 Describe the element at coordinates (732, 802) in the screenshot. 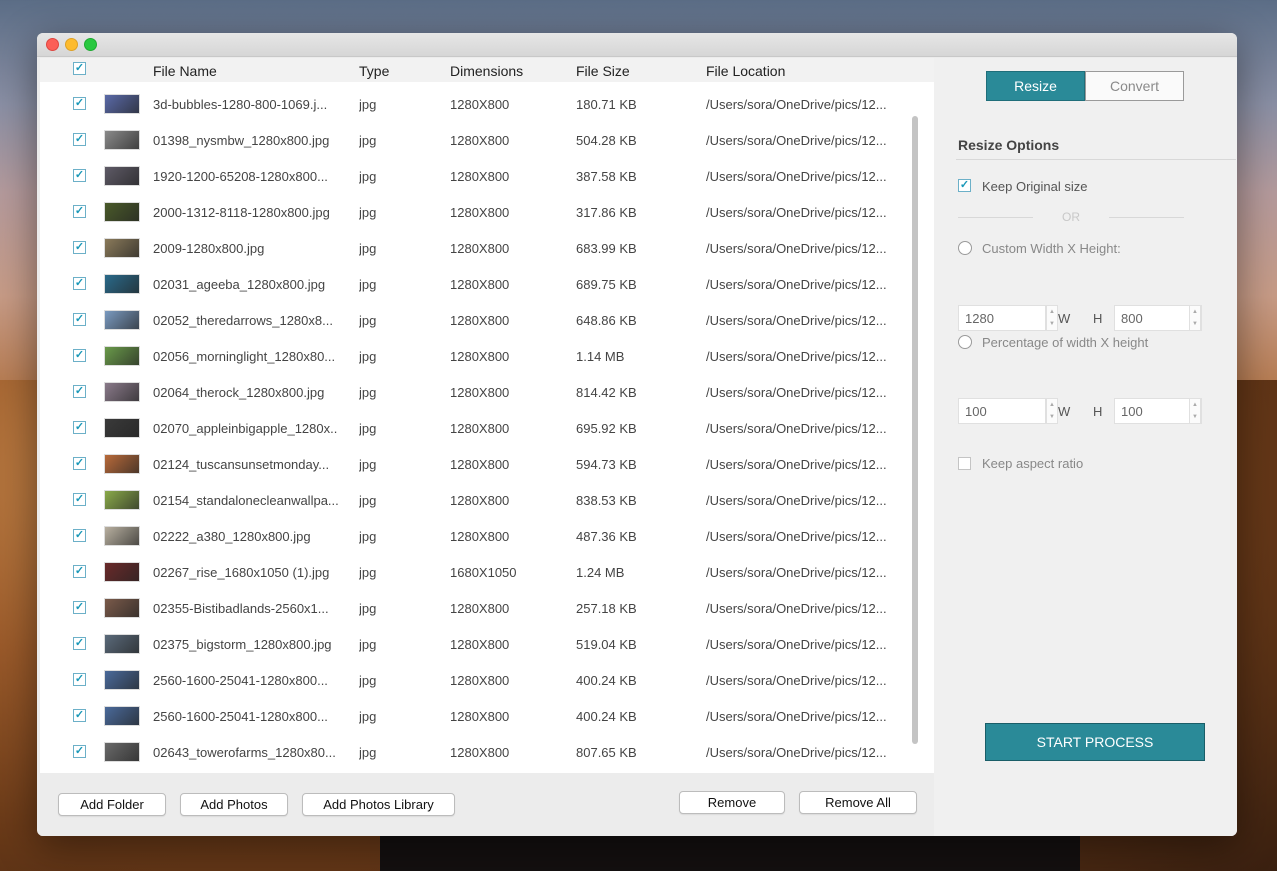

I see `remove-button: Remove` at that location.